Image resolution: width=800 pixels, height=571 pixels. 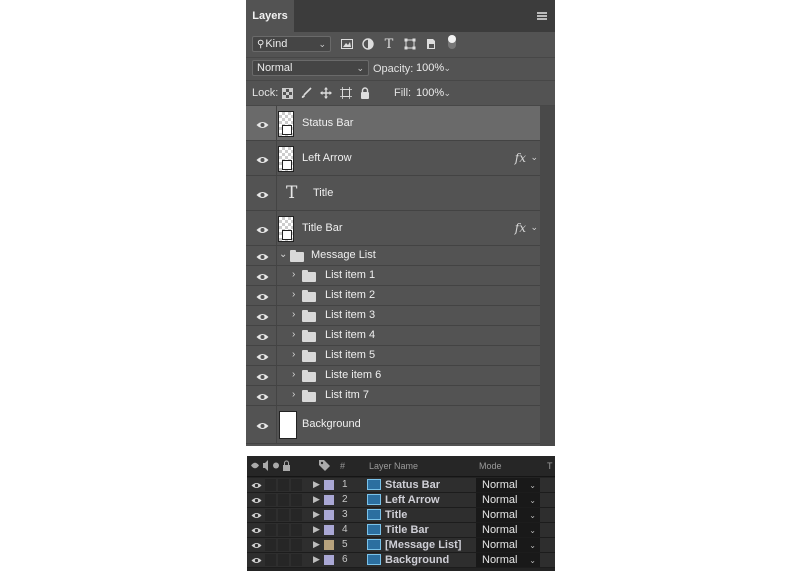 I want to click on lock-image-pixels-icon, so click(x=307, y=93).